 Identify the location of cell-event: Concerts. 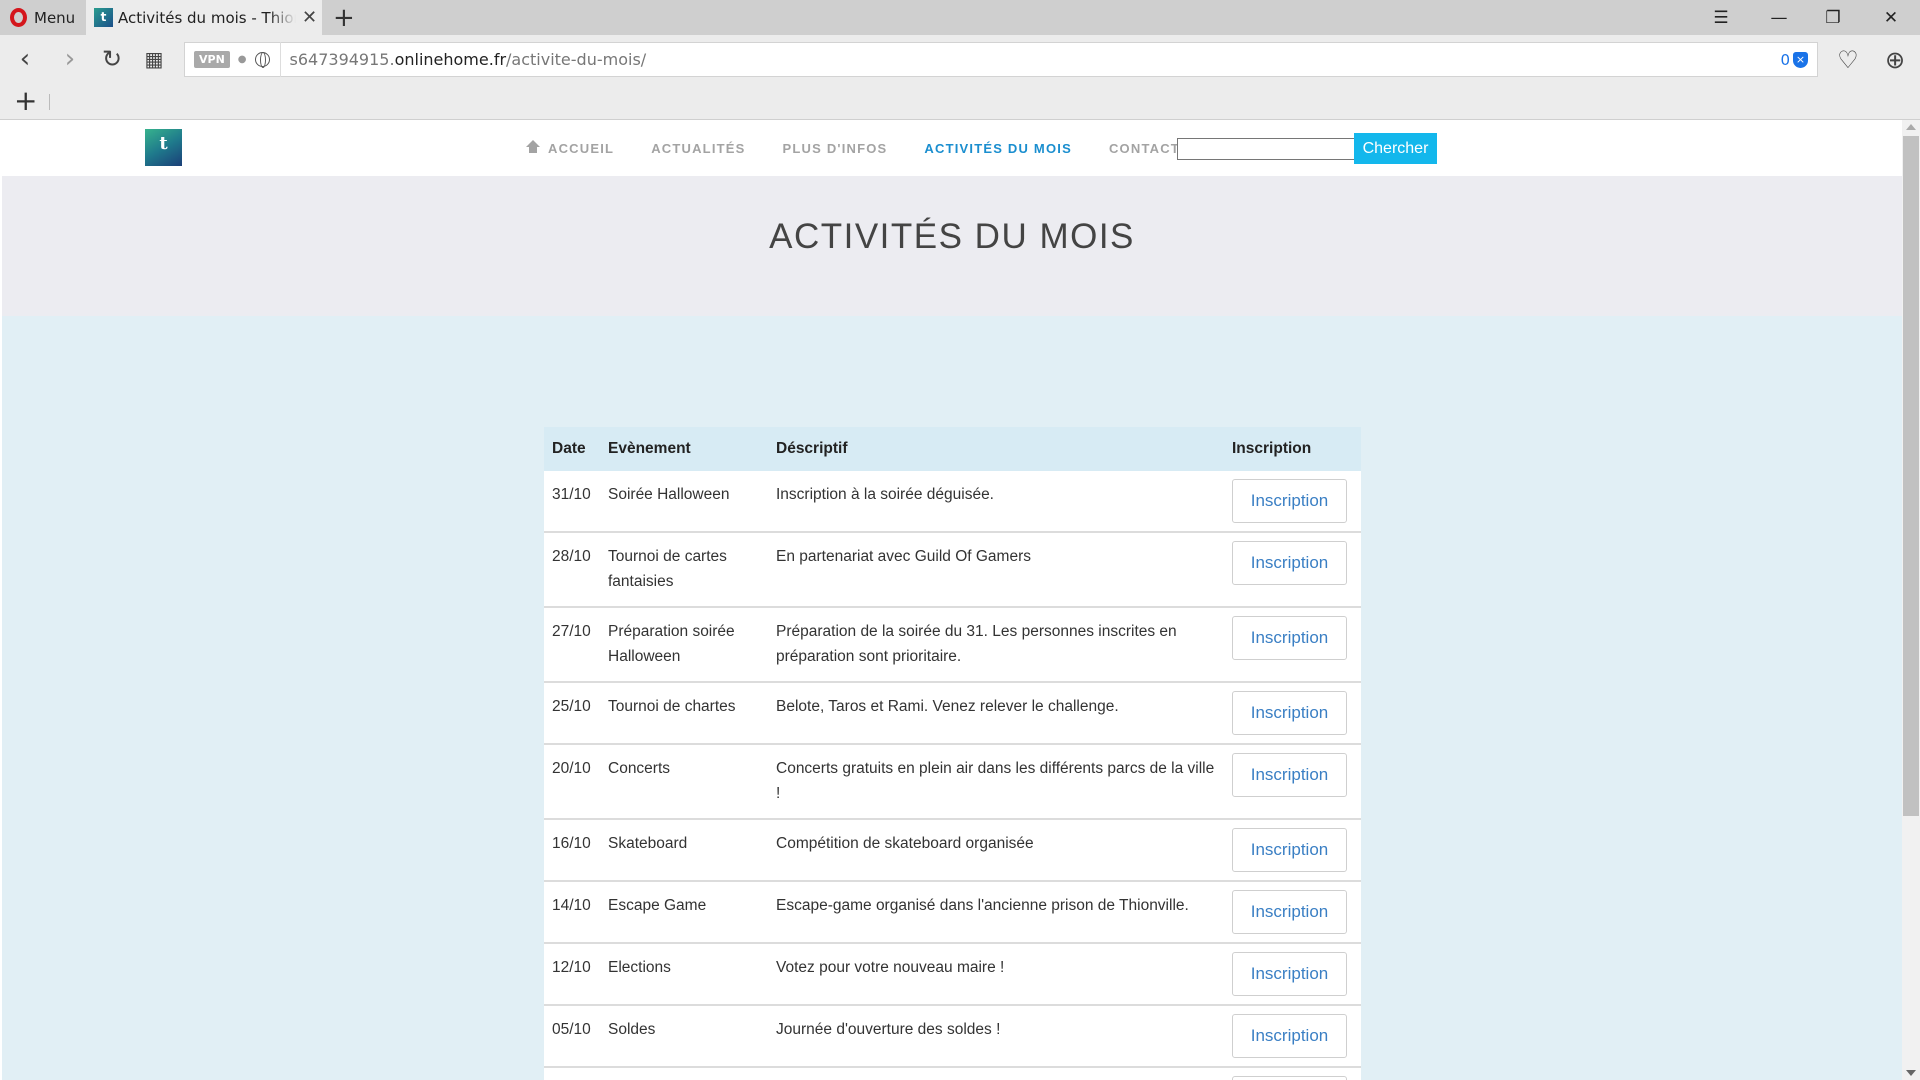
(639, 768).